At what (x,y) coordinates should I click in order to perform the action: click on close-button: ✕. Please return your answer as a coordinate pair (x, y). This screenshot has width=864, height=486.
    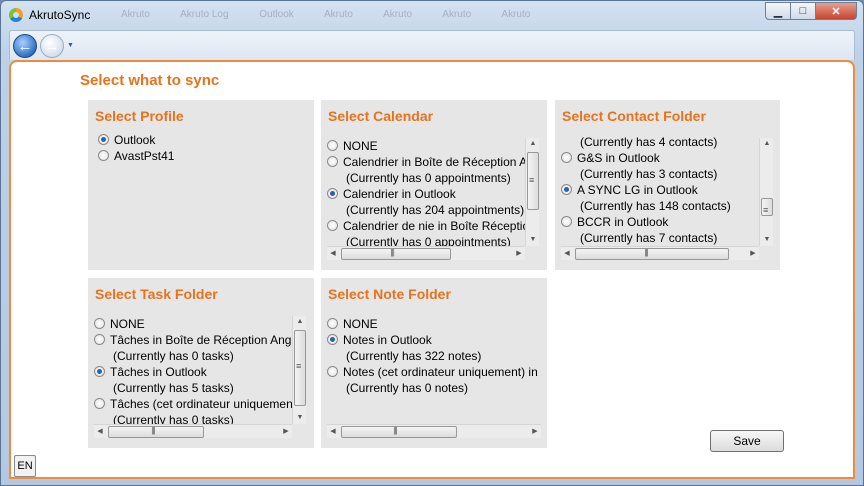
    Looking at the image, I should click on (836, 11).